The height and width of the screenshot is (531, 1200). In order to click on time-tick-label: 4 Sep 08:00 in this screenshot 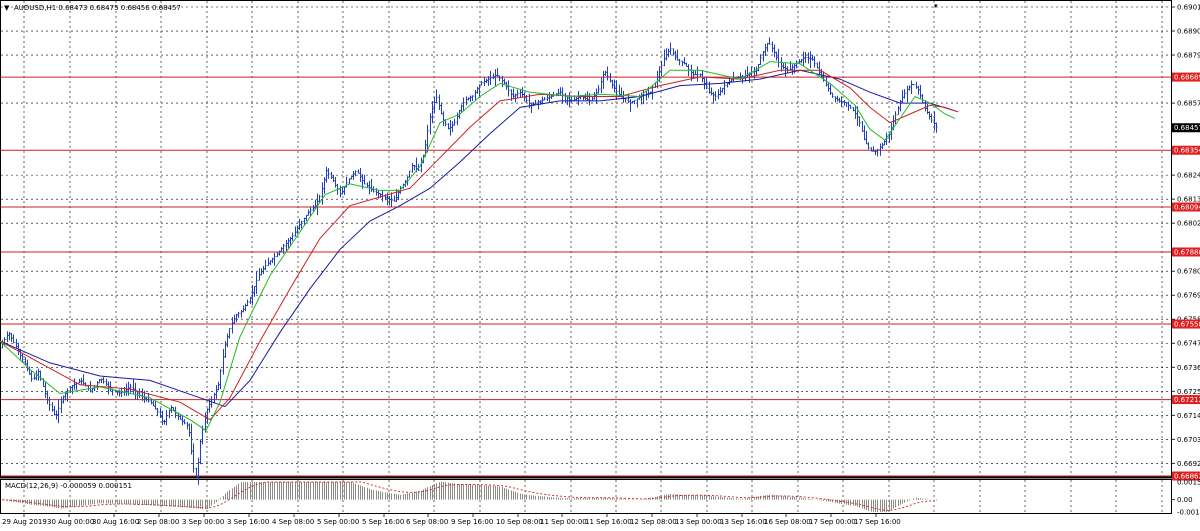, I will do `click(293, 522)`.